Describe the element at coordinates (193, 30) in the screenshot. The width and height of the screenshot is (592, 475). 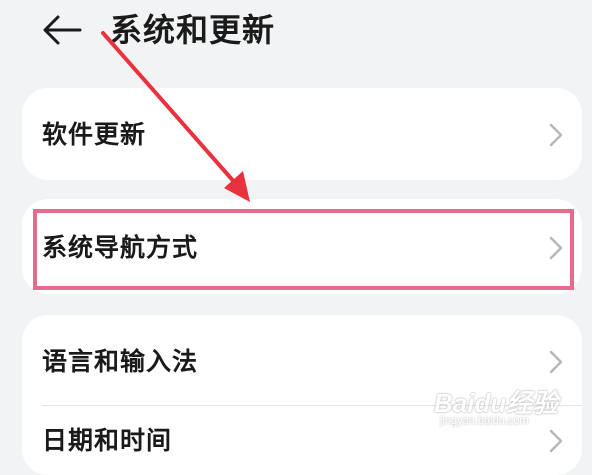
I see `page-title: 系统和更新` at that location.